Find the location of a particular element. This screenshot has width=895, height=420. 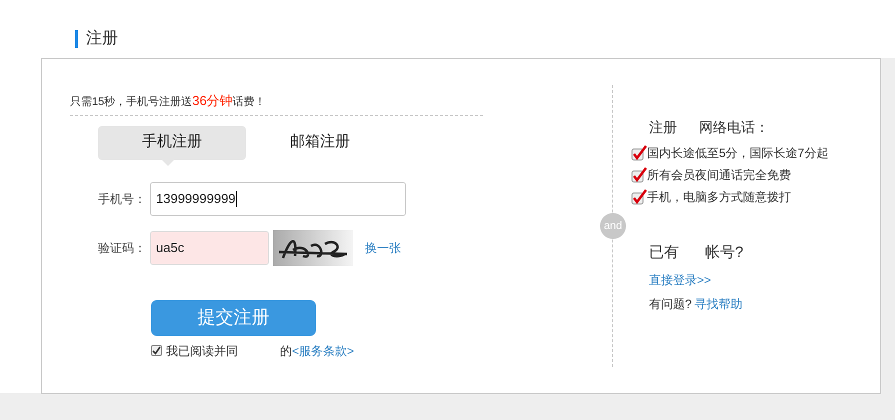

benefit-text: 国内长途低至5分，国际长途7分起 is located at coordinates (737, 153).